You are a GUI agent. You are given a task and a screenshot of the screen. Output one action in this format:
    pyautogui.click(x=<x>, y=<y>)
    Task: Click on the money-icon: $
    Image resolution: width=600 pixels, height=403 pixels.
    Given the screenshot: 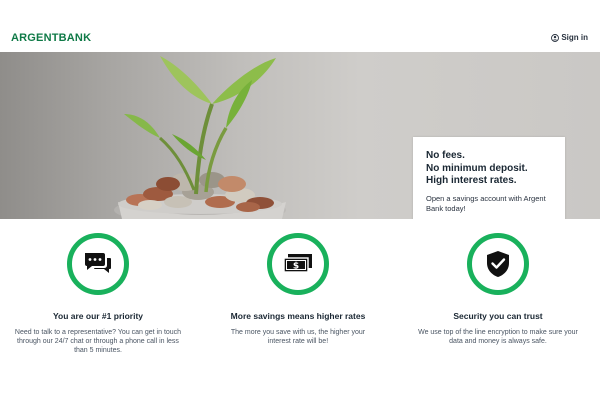 What is the action you would take?
    pyautogui.click(x=297, y=263)
    